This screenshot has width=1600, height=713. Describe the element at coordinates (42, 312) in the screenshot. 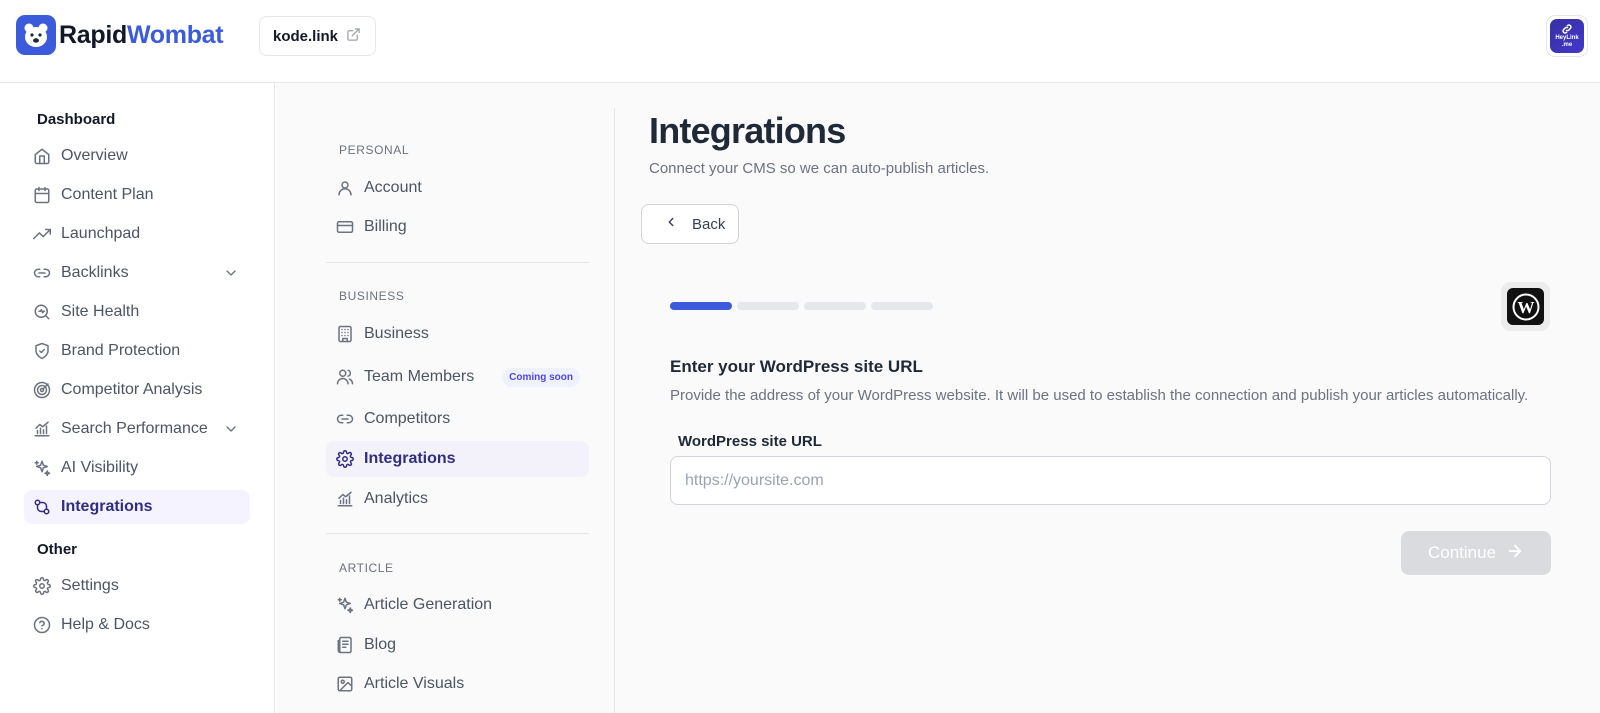

I see `search-health-icon` at that location.